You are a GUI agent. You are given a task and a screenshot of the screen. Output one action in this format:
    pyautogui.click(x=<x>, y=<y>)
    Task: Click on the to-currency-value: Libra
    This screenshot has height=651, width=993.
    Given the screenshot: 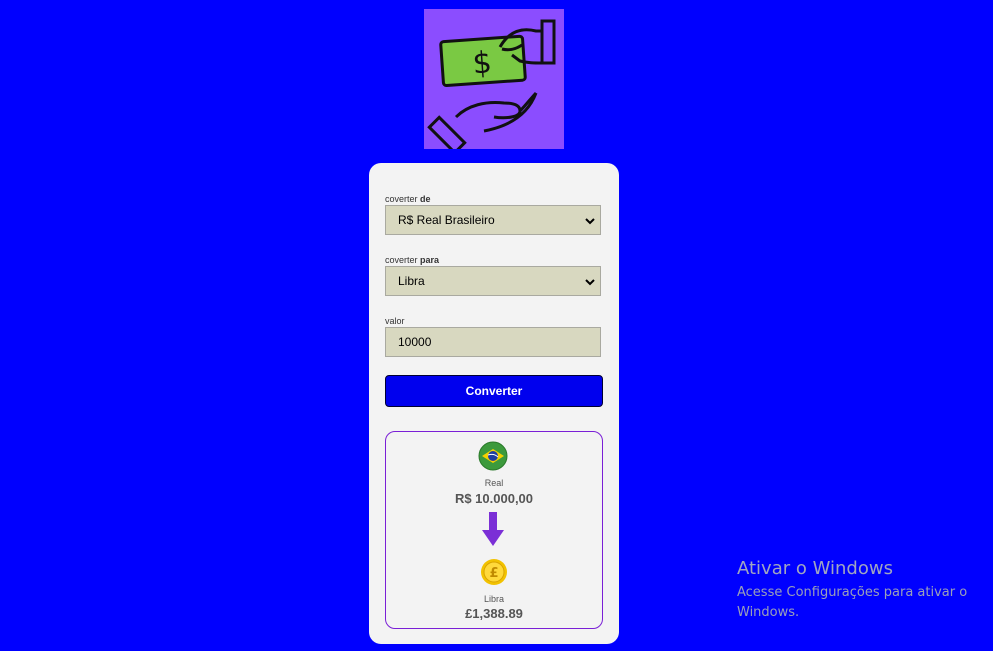 What is the action you would take?
    pyautogui.click(x=411, y=281)
    